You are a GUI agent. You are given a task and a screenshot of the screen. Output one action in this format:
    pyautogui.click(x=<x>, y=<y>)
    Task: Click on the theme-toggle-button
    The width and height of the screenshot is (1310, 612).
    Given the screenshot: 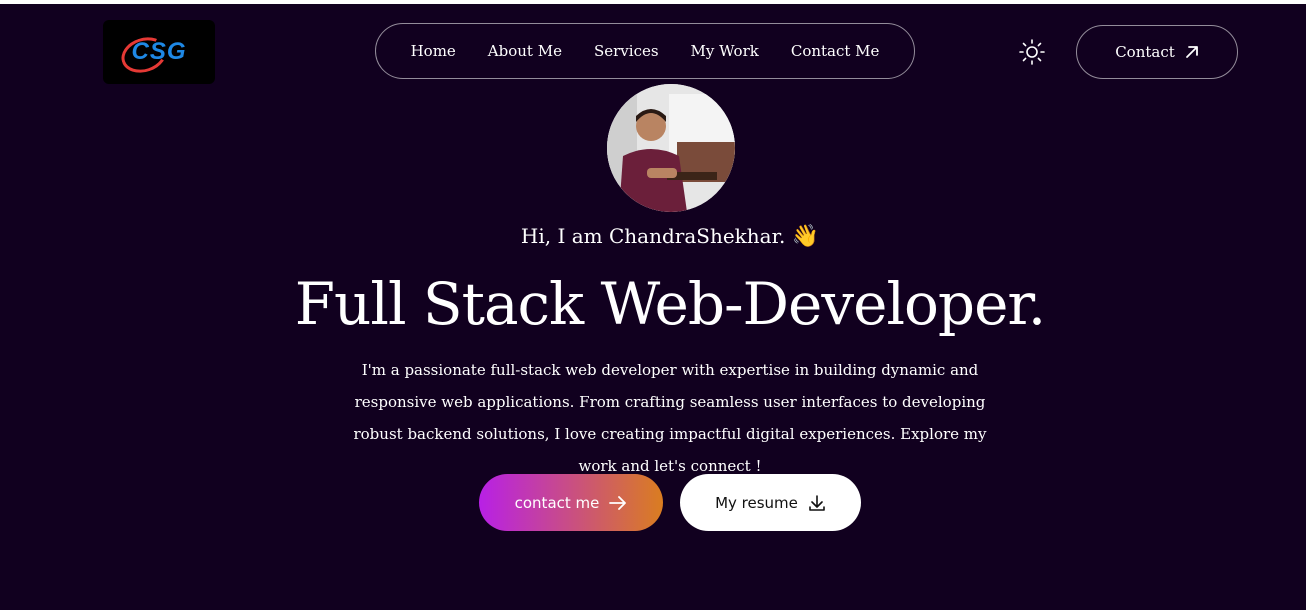 What is the action you would take?
    pyautogui.click(x=1032, y=52)
    